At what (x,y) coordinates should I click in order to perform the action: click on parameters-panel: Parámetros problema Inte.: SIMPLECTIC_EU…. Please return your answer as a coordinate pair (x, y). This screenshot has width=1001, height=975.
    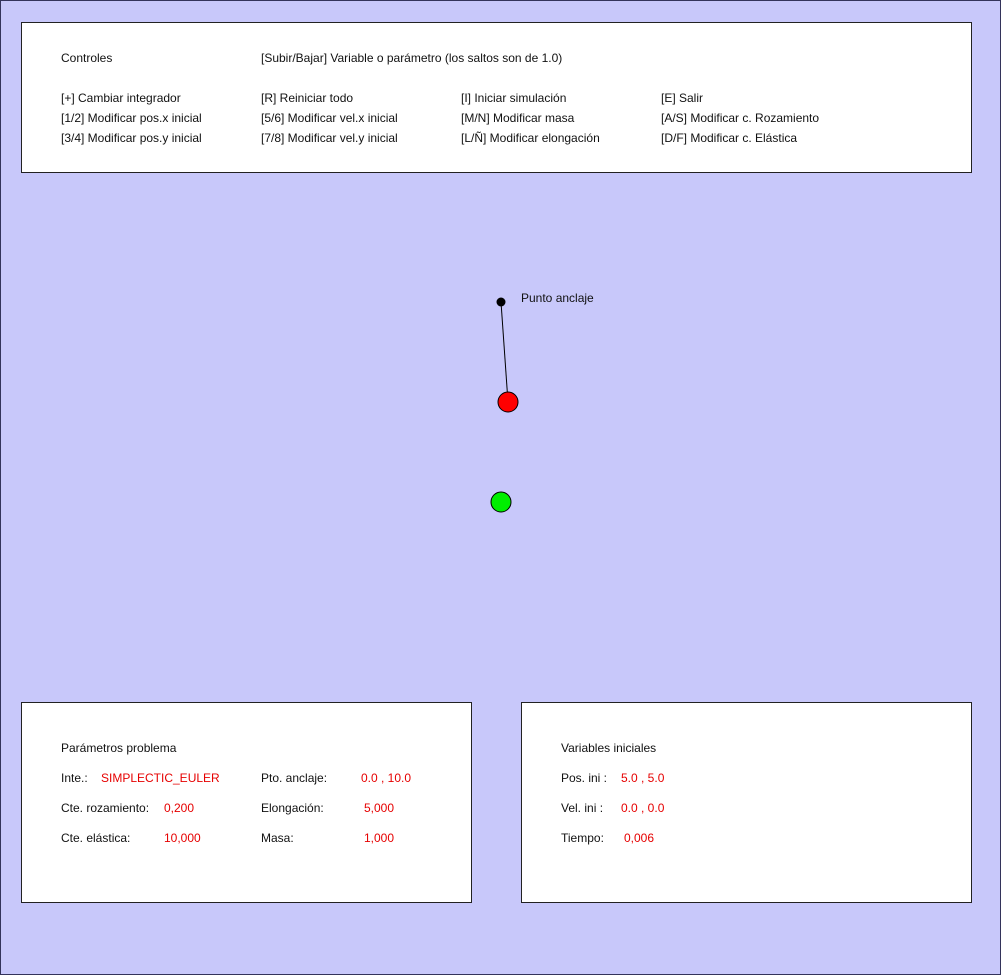
    Looking at the image, I should click on (246, 802).